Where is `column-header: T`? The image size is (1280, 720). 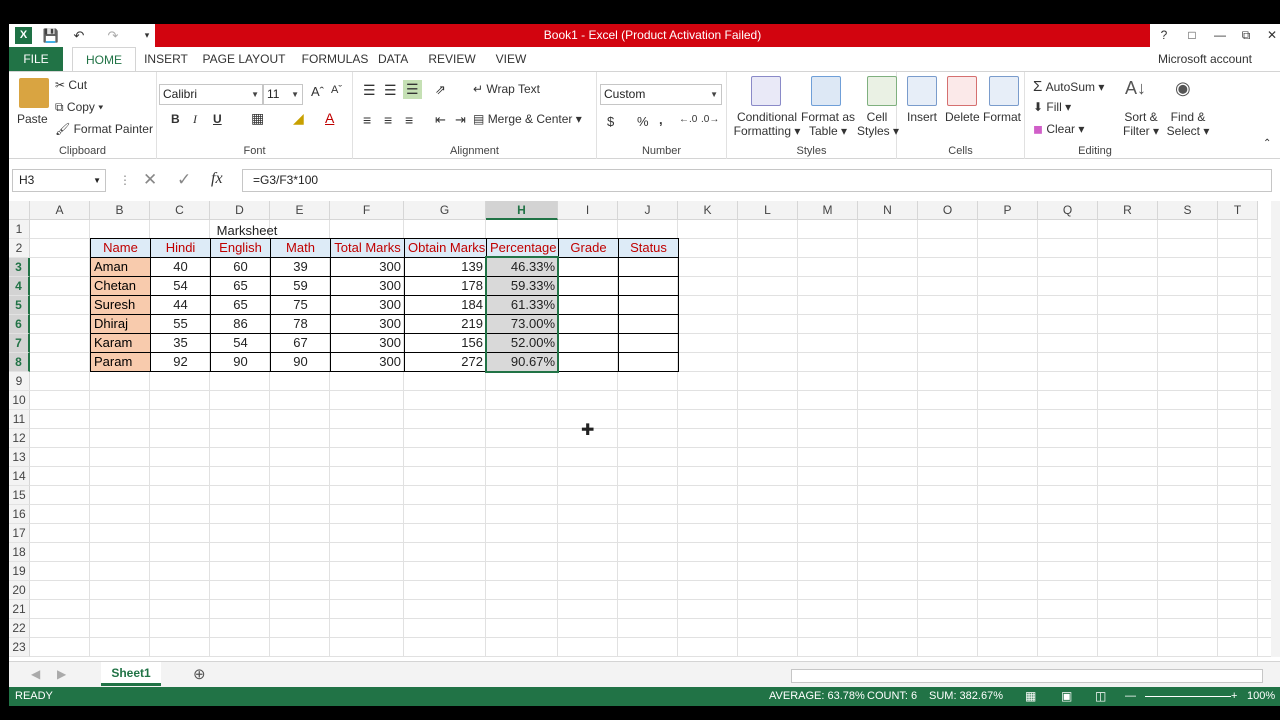
column-header: T is located at coordinates (1238, 210).